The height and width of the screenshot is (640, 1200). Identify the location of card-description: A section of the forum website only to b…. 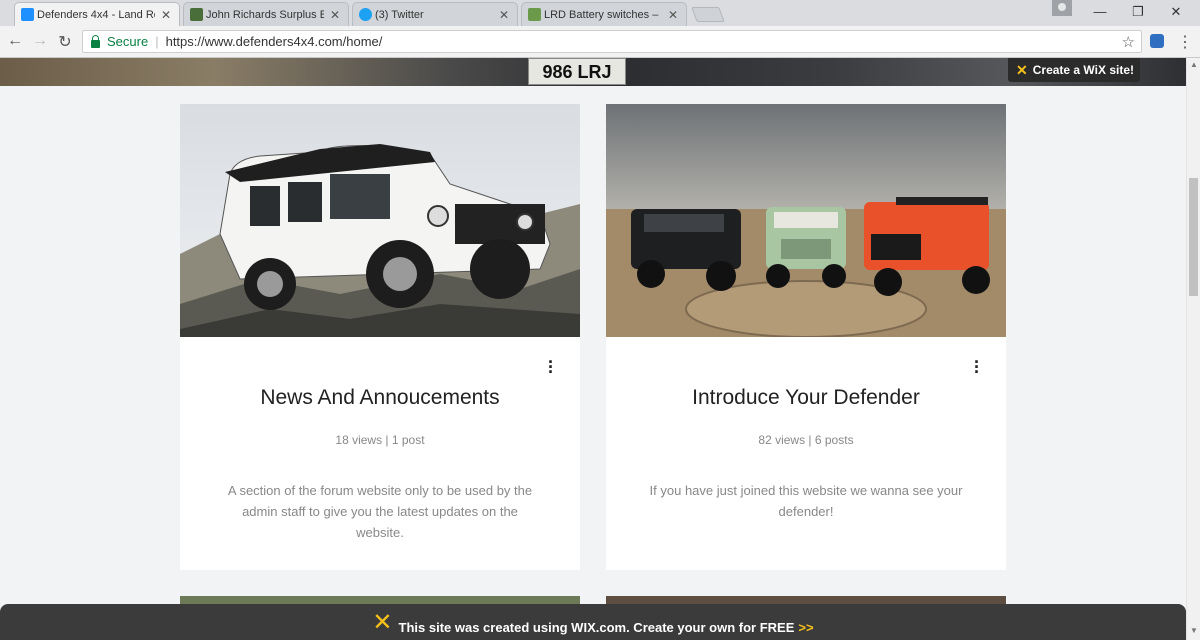
(380, 511).